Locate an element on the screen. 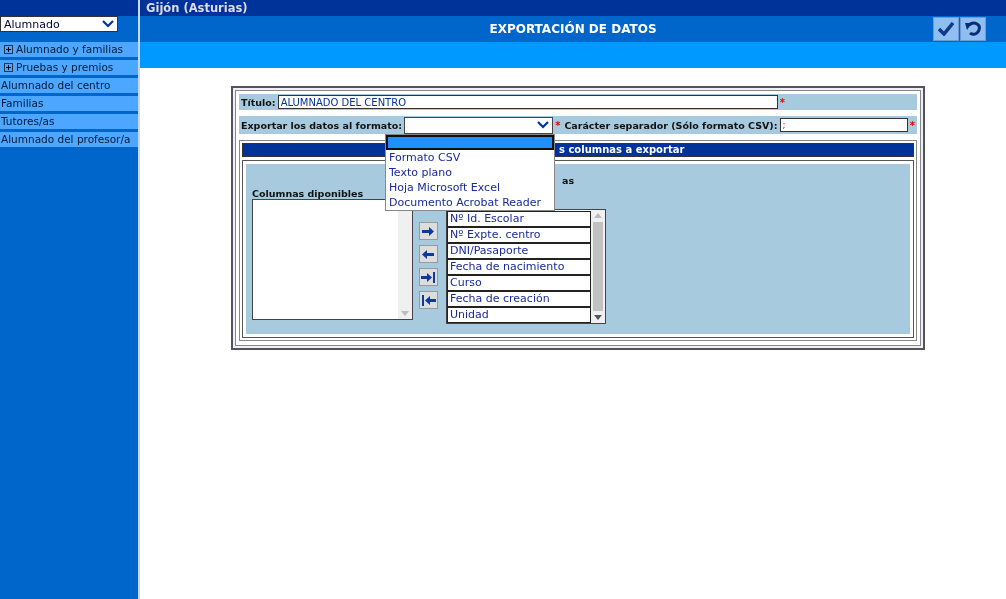  add-button is located at coordinates (428, 231).